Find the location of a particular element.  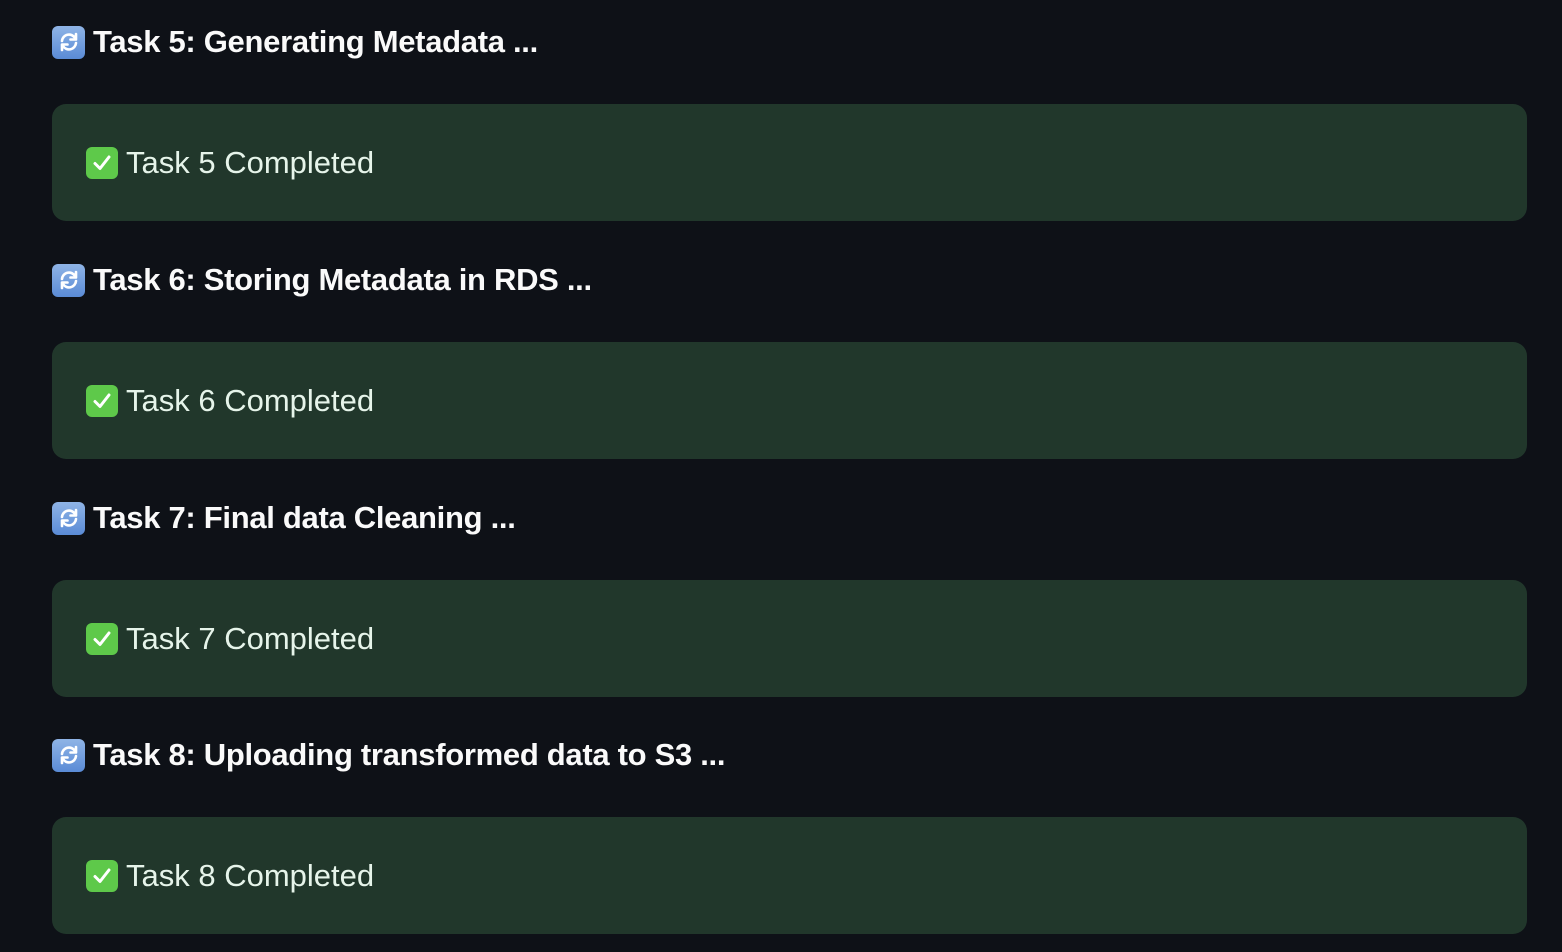

success-alert: Task 8 Completed is located at coordinates (789, 875).